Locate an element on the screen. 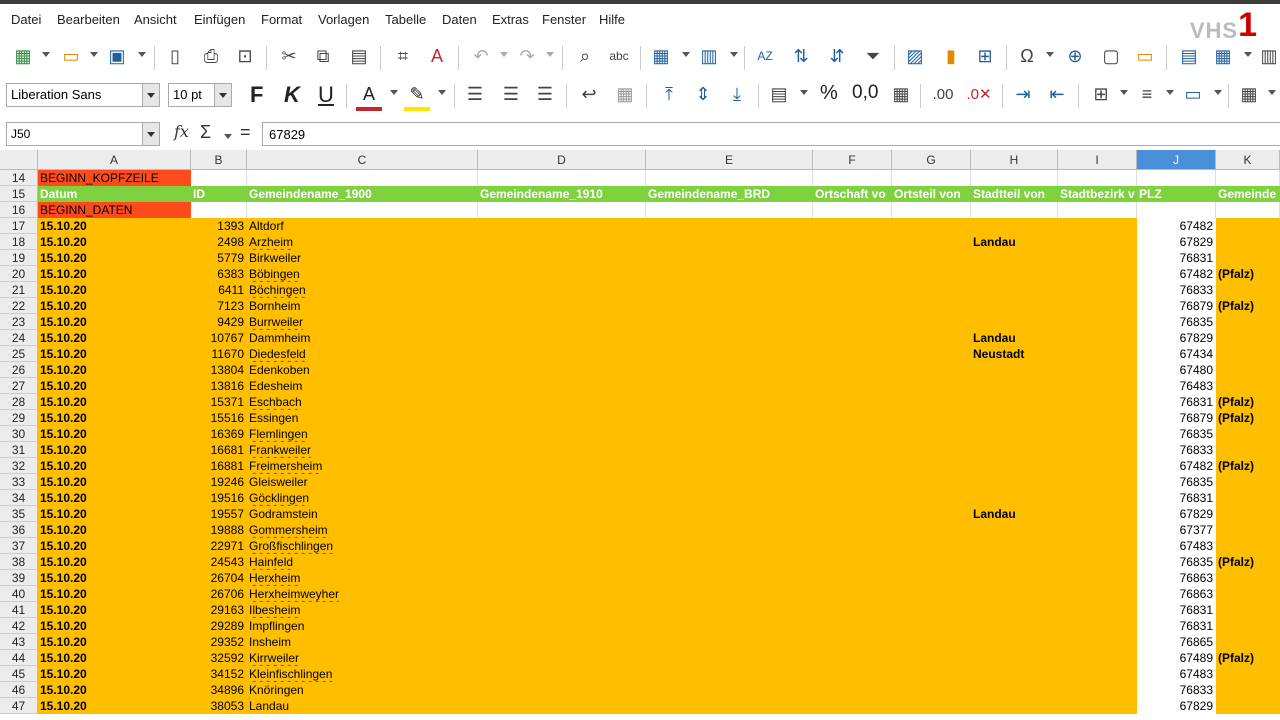 The image size is (1280, 720). cell-j40: 76863 is located at coordinates (1176, 594).